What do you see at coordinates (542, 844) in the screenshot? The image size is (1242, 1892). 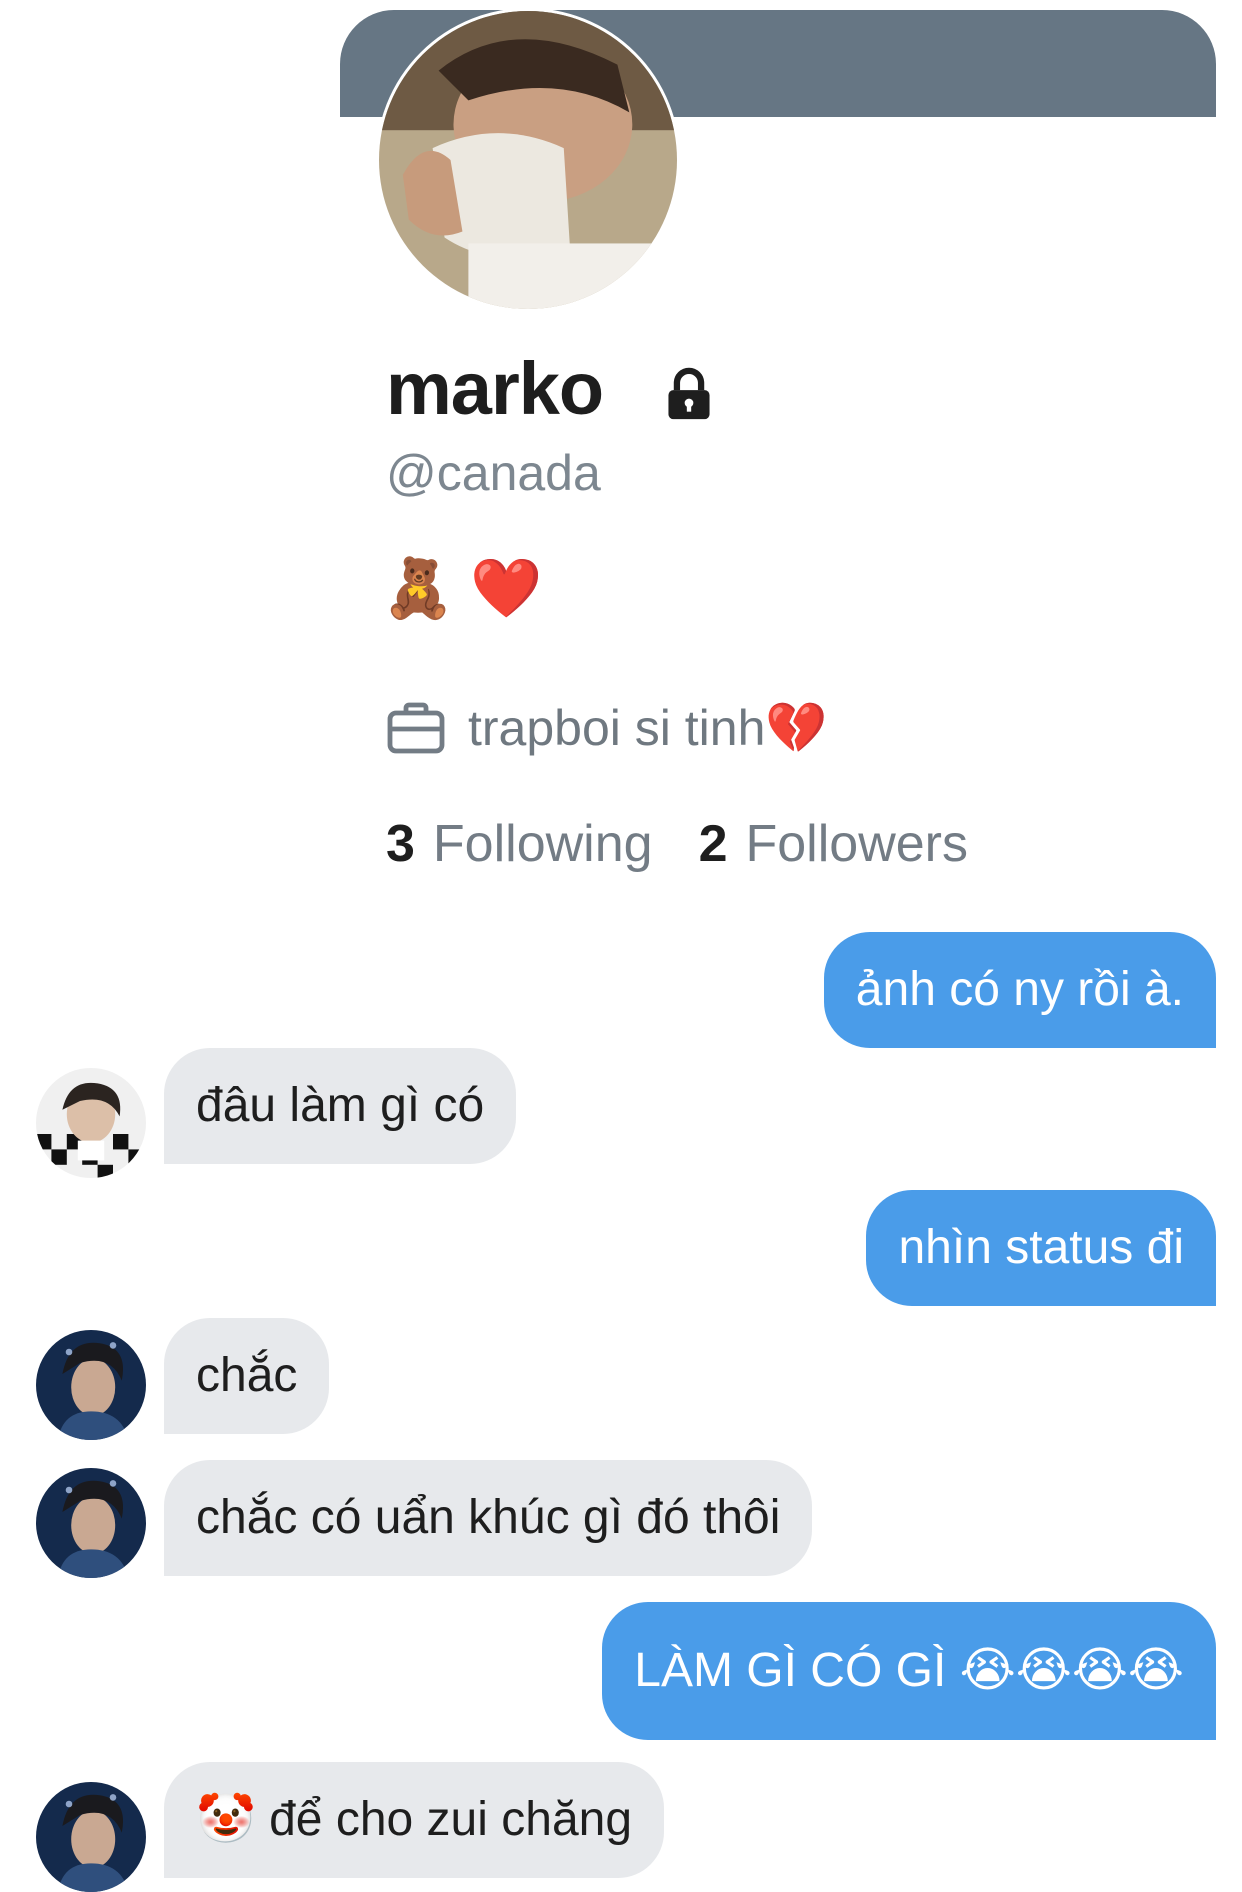 I see `following-label: Following` at bounding box center [542, 844].